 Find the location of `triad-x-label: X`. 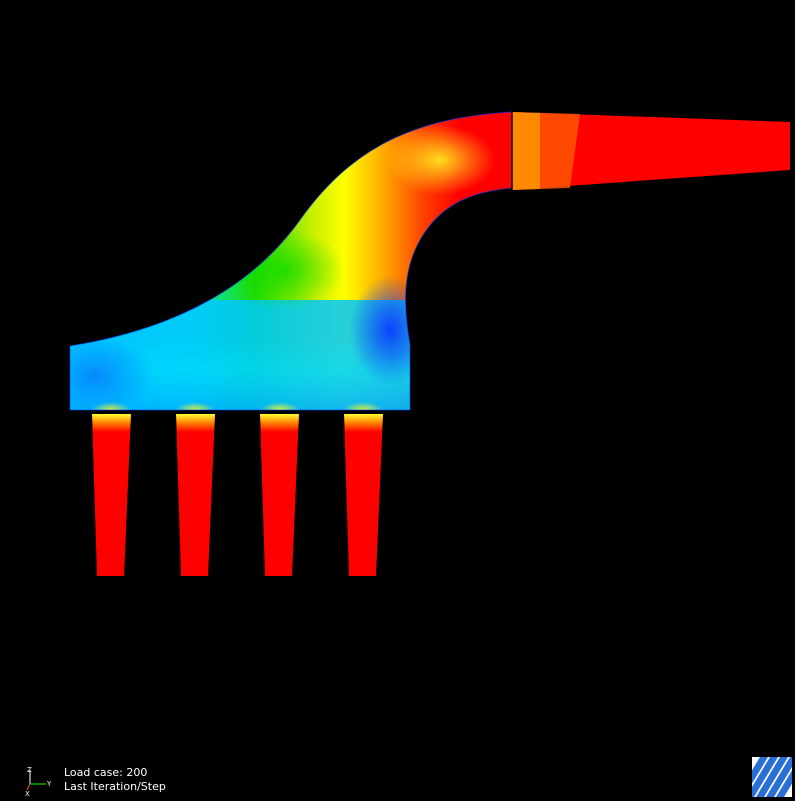

triad-x-label: X is located at coordinates (27, 793).